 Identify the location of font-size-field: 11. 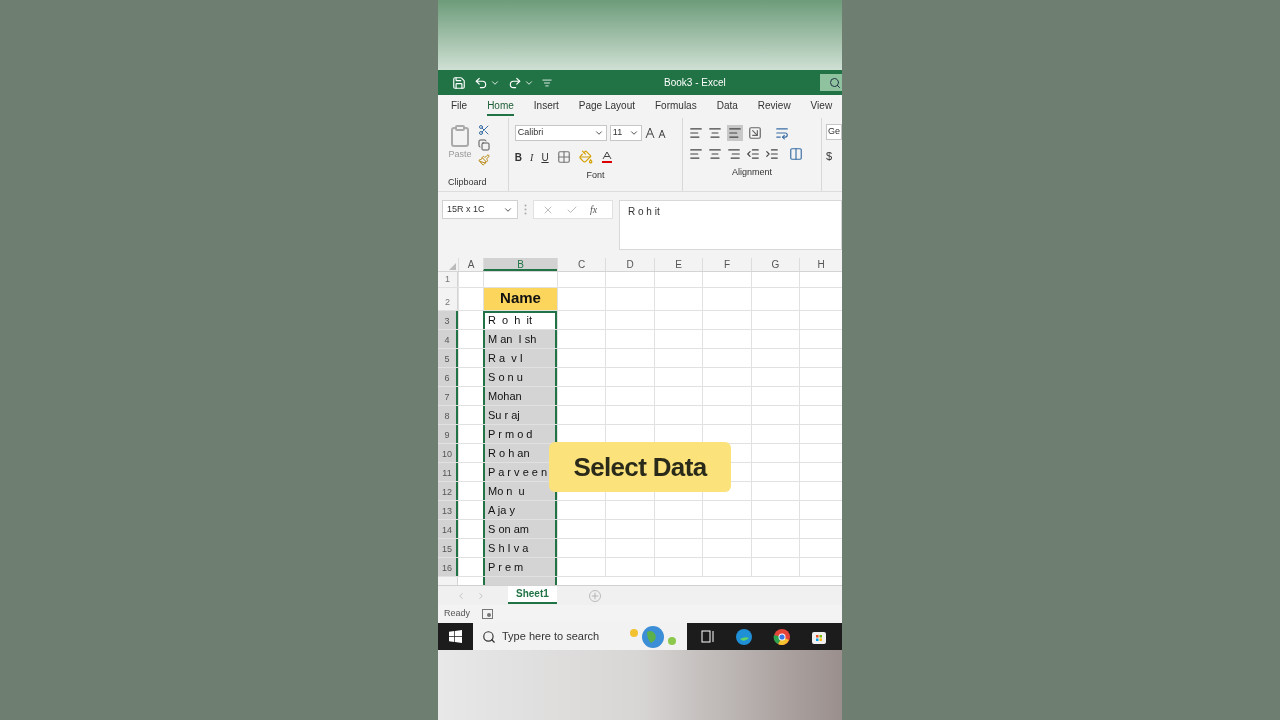
(625, 133).